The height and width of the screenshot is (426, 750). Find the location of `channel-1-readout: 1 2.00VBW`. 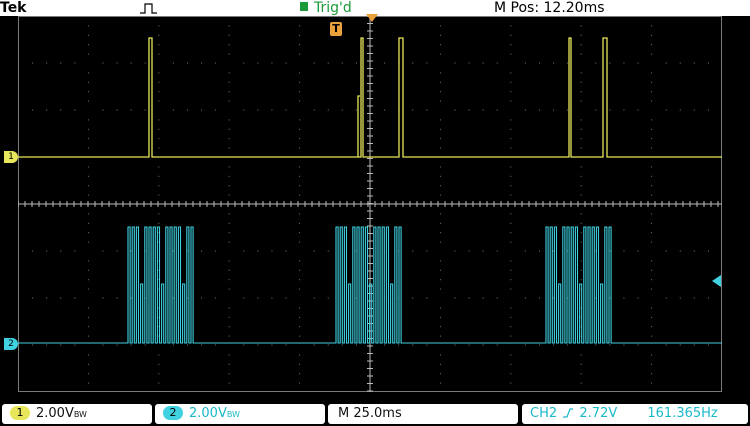

channel-1-readout: 1 2.00VBW is located at coordinates (77, 414).